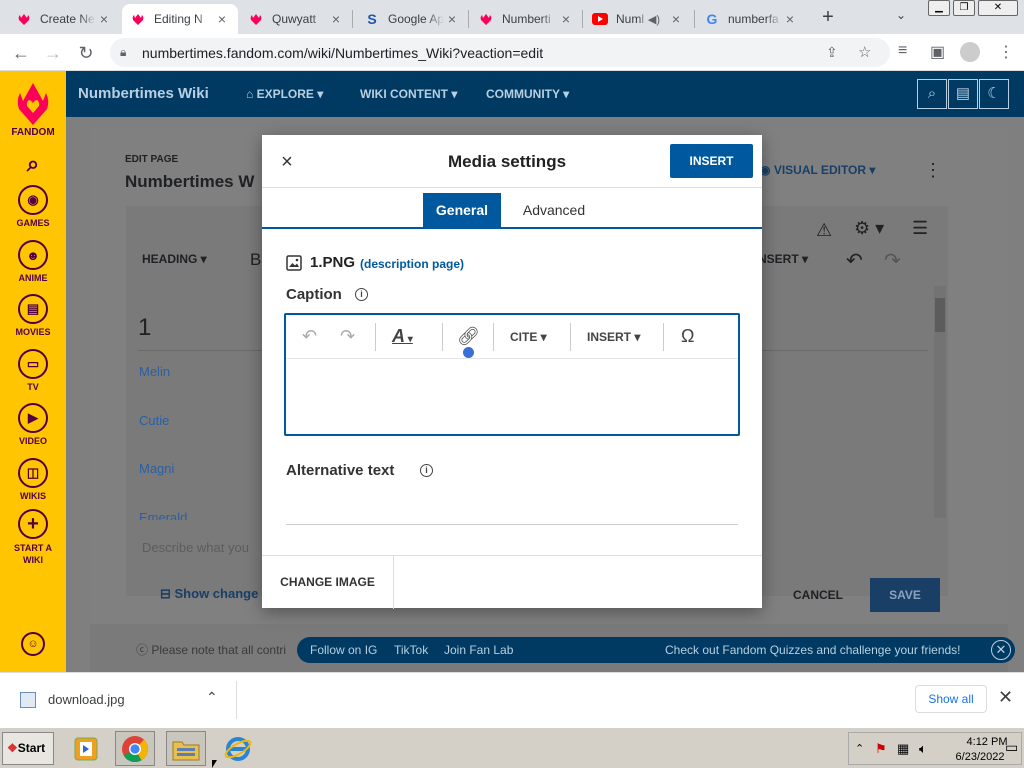 This screenshot has width=1024, height=768. Describe the element at coordinates (238, 748) in the screenshot. I see `internet-explorer-icon` at that location.